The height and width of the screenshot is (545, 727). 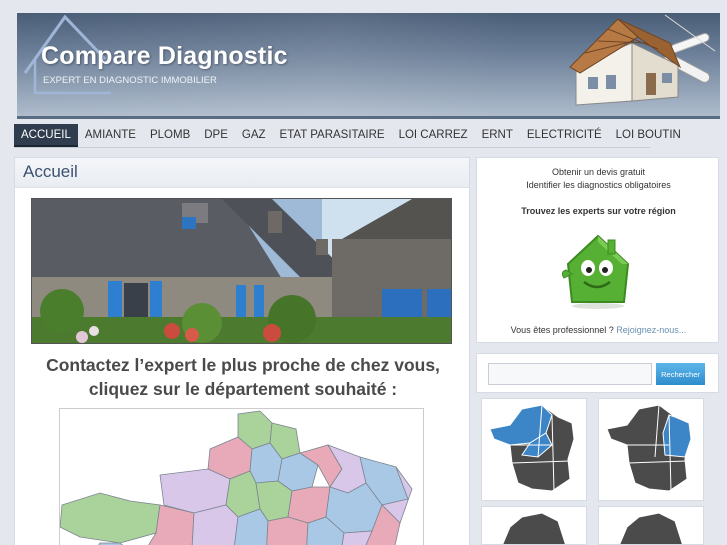 What do you see at coordinates (642, 60) in the screenshot?
I see `house-illustration` at bounding box center [642, 60].